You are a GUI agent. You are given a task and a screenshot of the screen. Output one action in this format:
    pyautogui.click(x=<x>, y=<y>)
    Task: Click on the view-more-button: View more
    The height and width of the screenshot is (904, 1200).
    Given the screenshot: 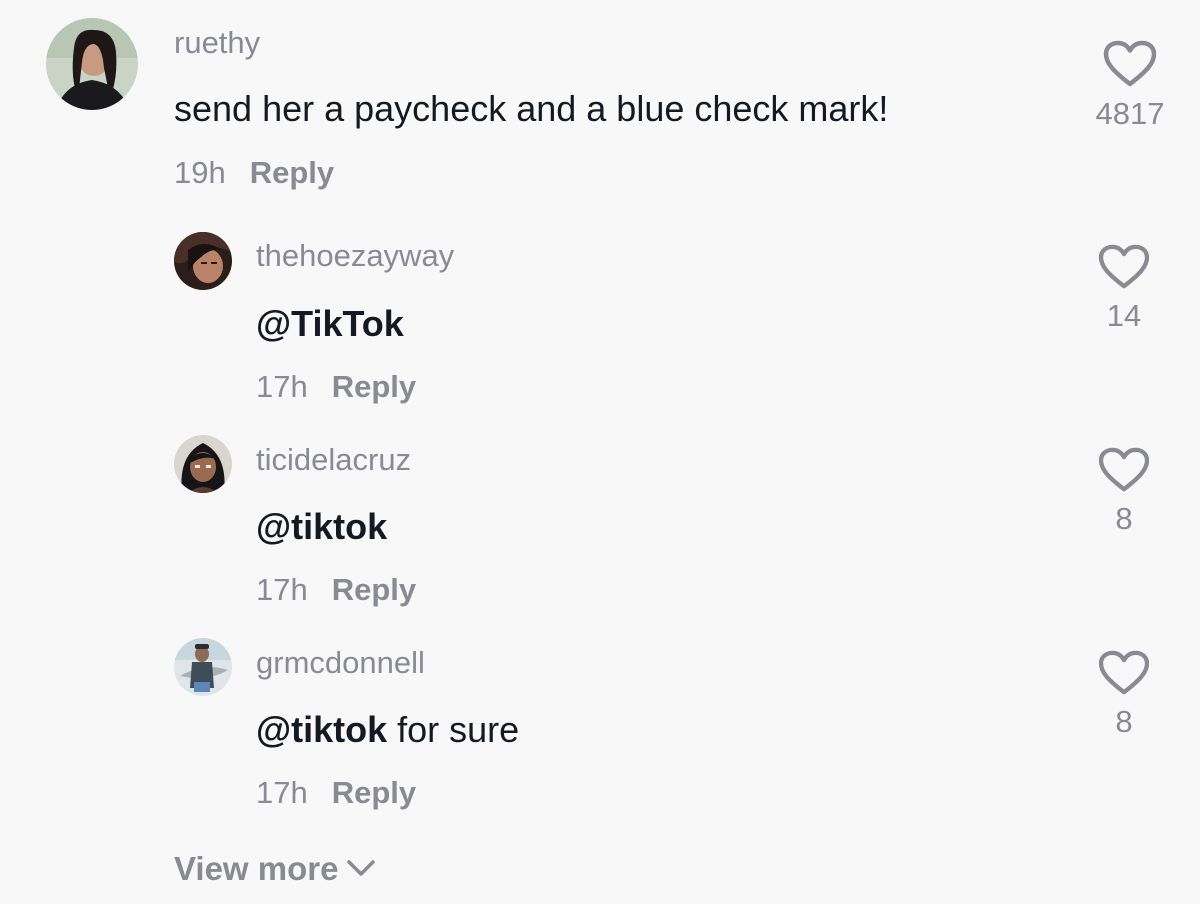 What is the action you would take?
    pyautogui.click(x=275, y=868)
    